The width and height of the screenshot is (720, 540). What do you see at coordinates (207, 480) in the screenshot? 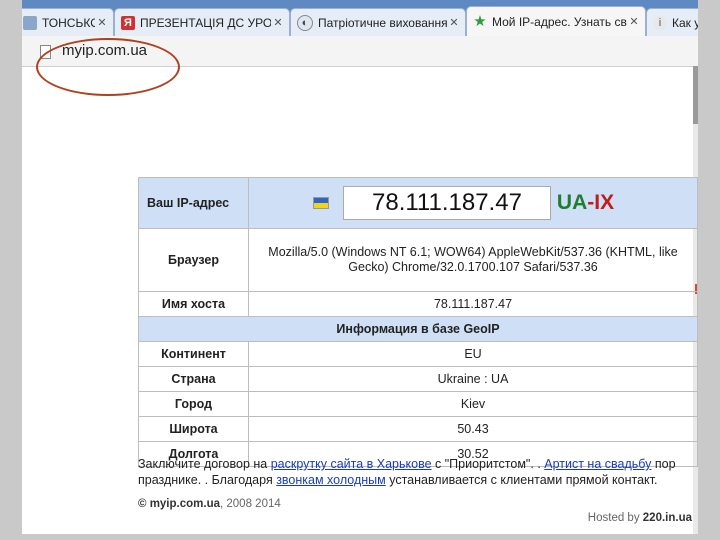
I see `note-text: празднике. . Благодаря` at bounding box center [207, 480].